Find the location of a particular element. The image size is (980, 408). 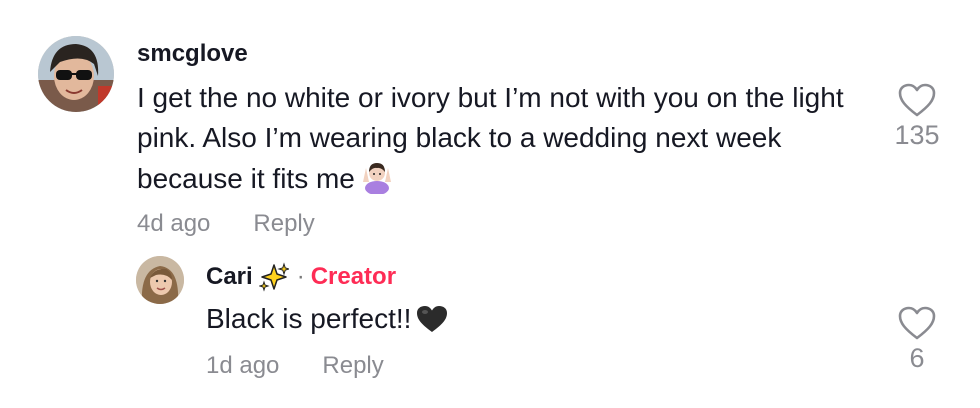

like-button: 6 is located at coordinates (917, 339).